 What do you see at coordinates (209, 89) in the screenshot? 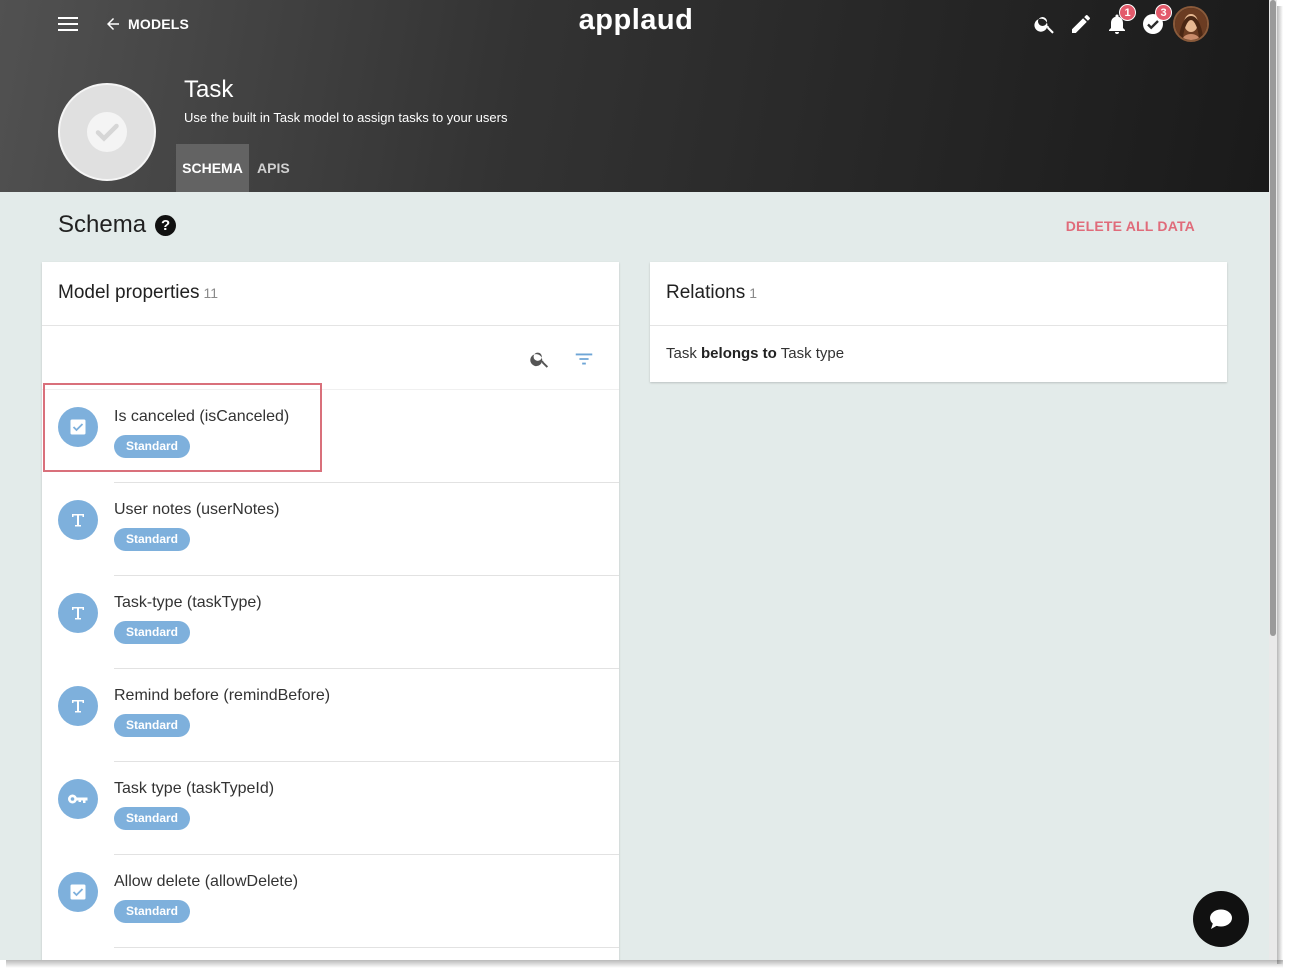
I see `model-title: Task` at bounding box center [209, 89].